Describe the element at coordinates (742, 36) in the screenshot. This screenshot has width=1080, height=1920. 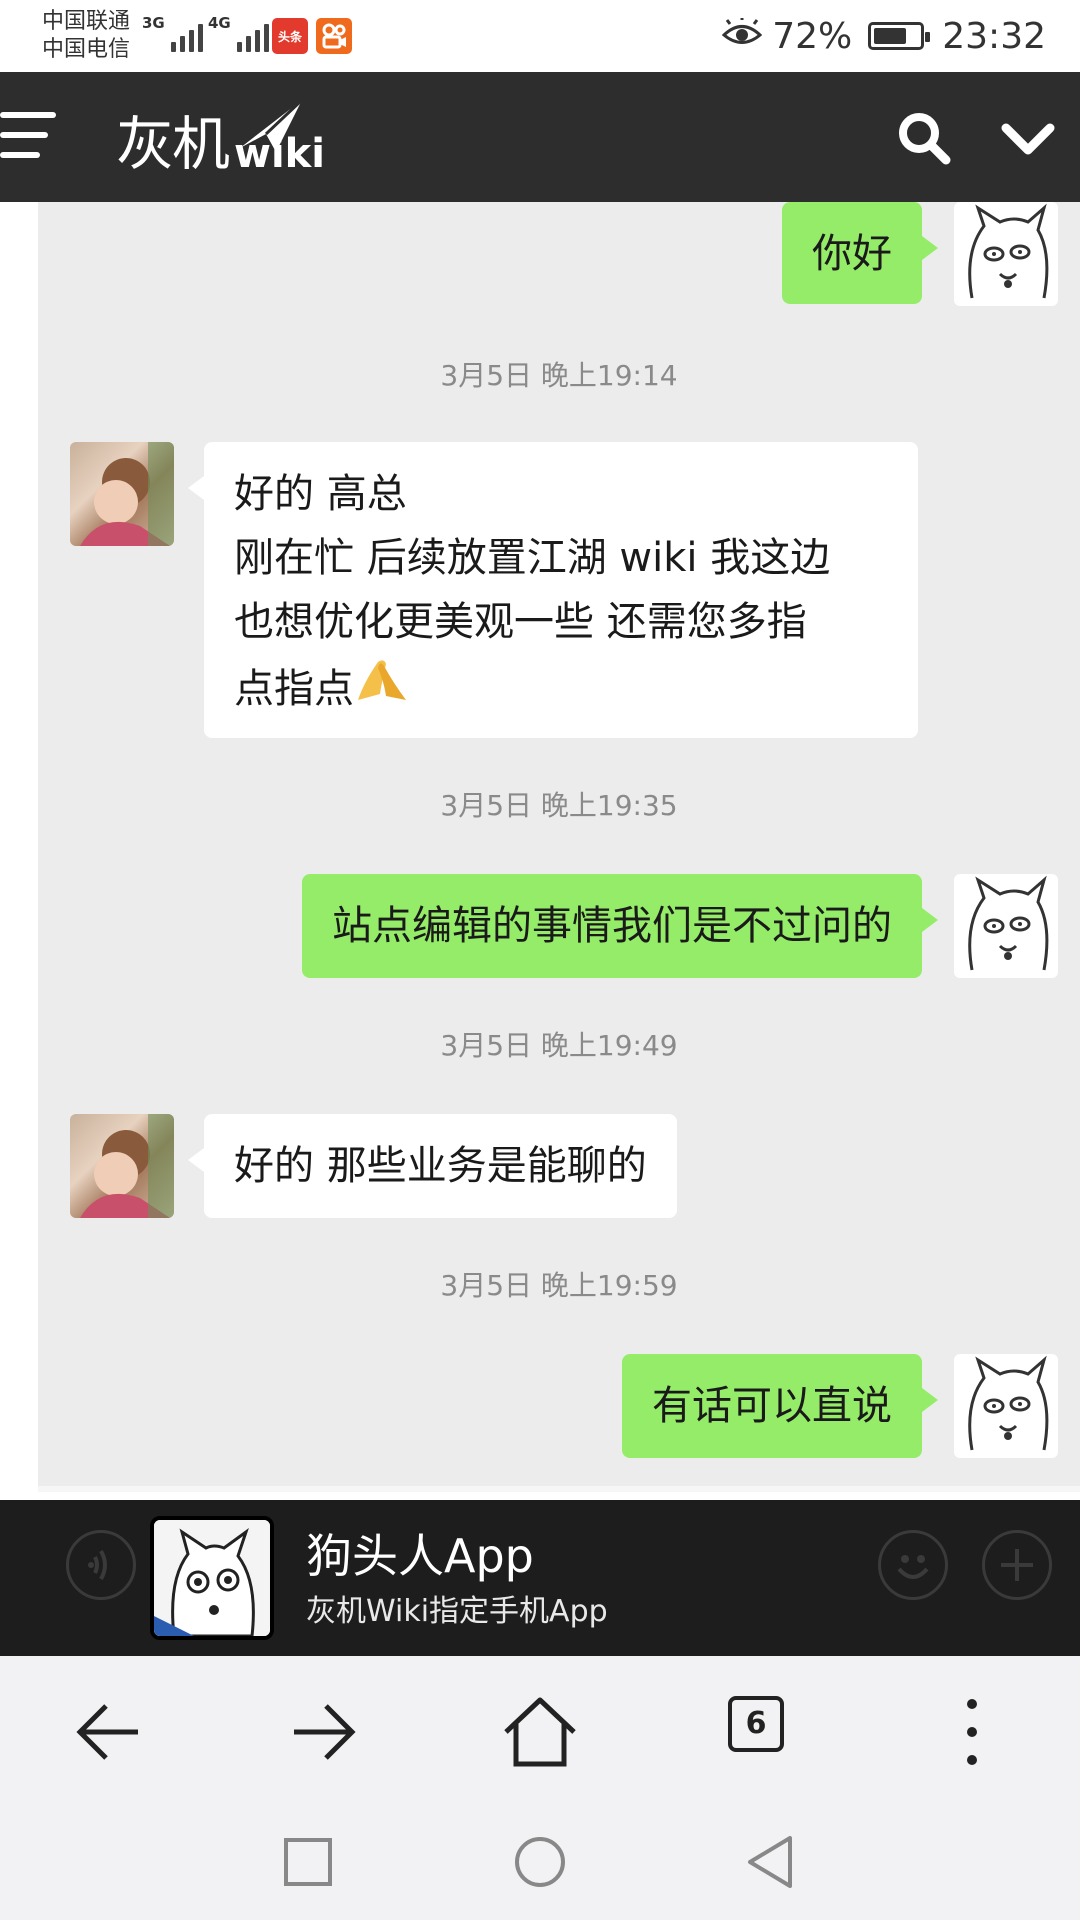
I see `eye-comfort-icon` at that location.